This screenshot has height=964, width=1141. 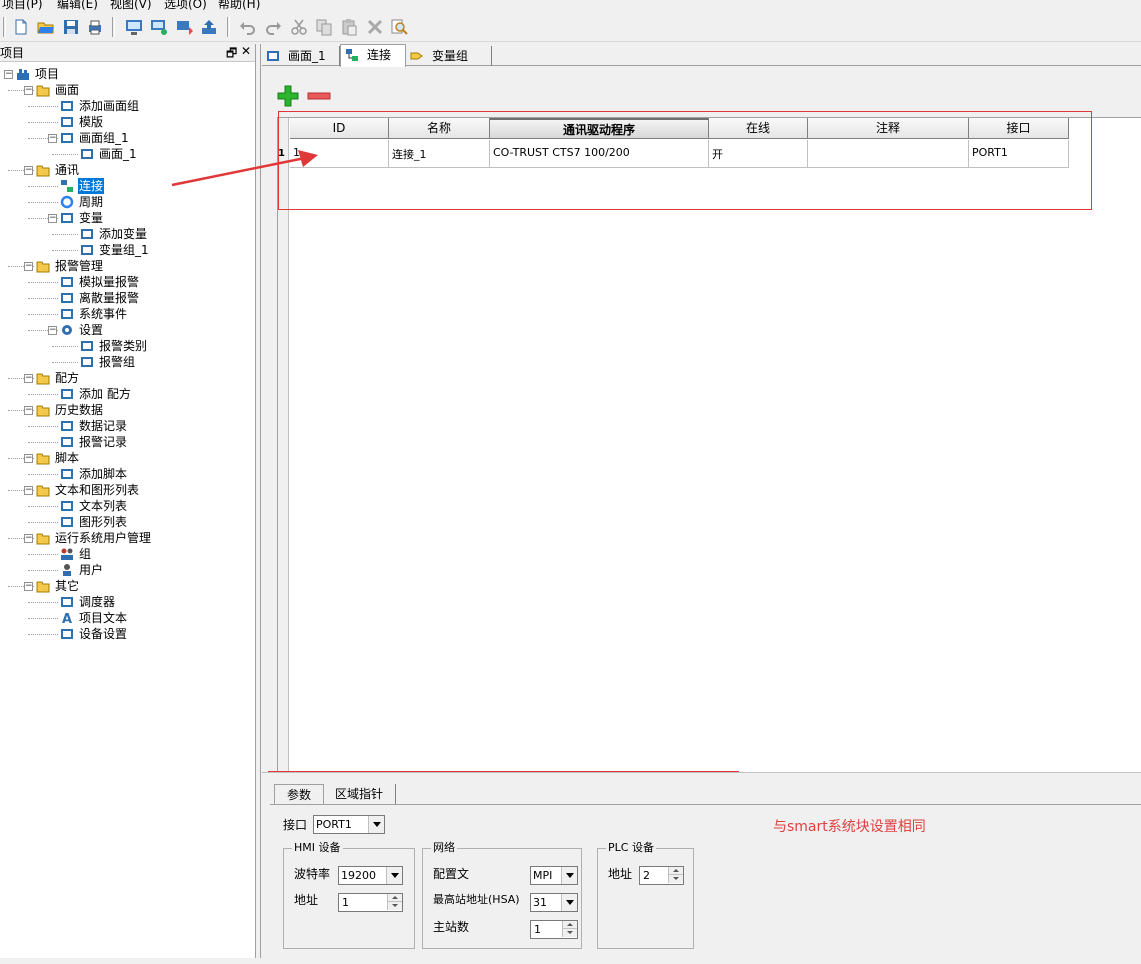 What do you see at coordinates (127, 106) in the screenshot?
I see `tree-item: 添加画面组` at bounding box center [127, 106].